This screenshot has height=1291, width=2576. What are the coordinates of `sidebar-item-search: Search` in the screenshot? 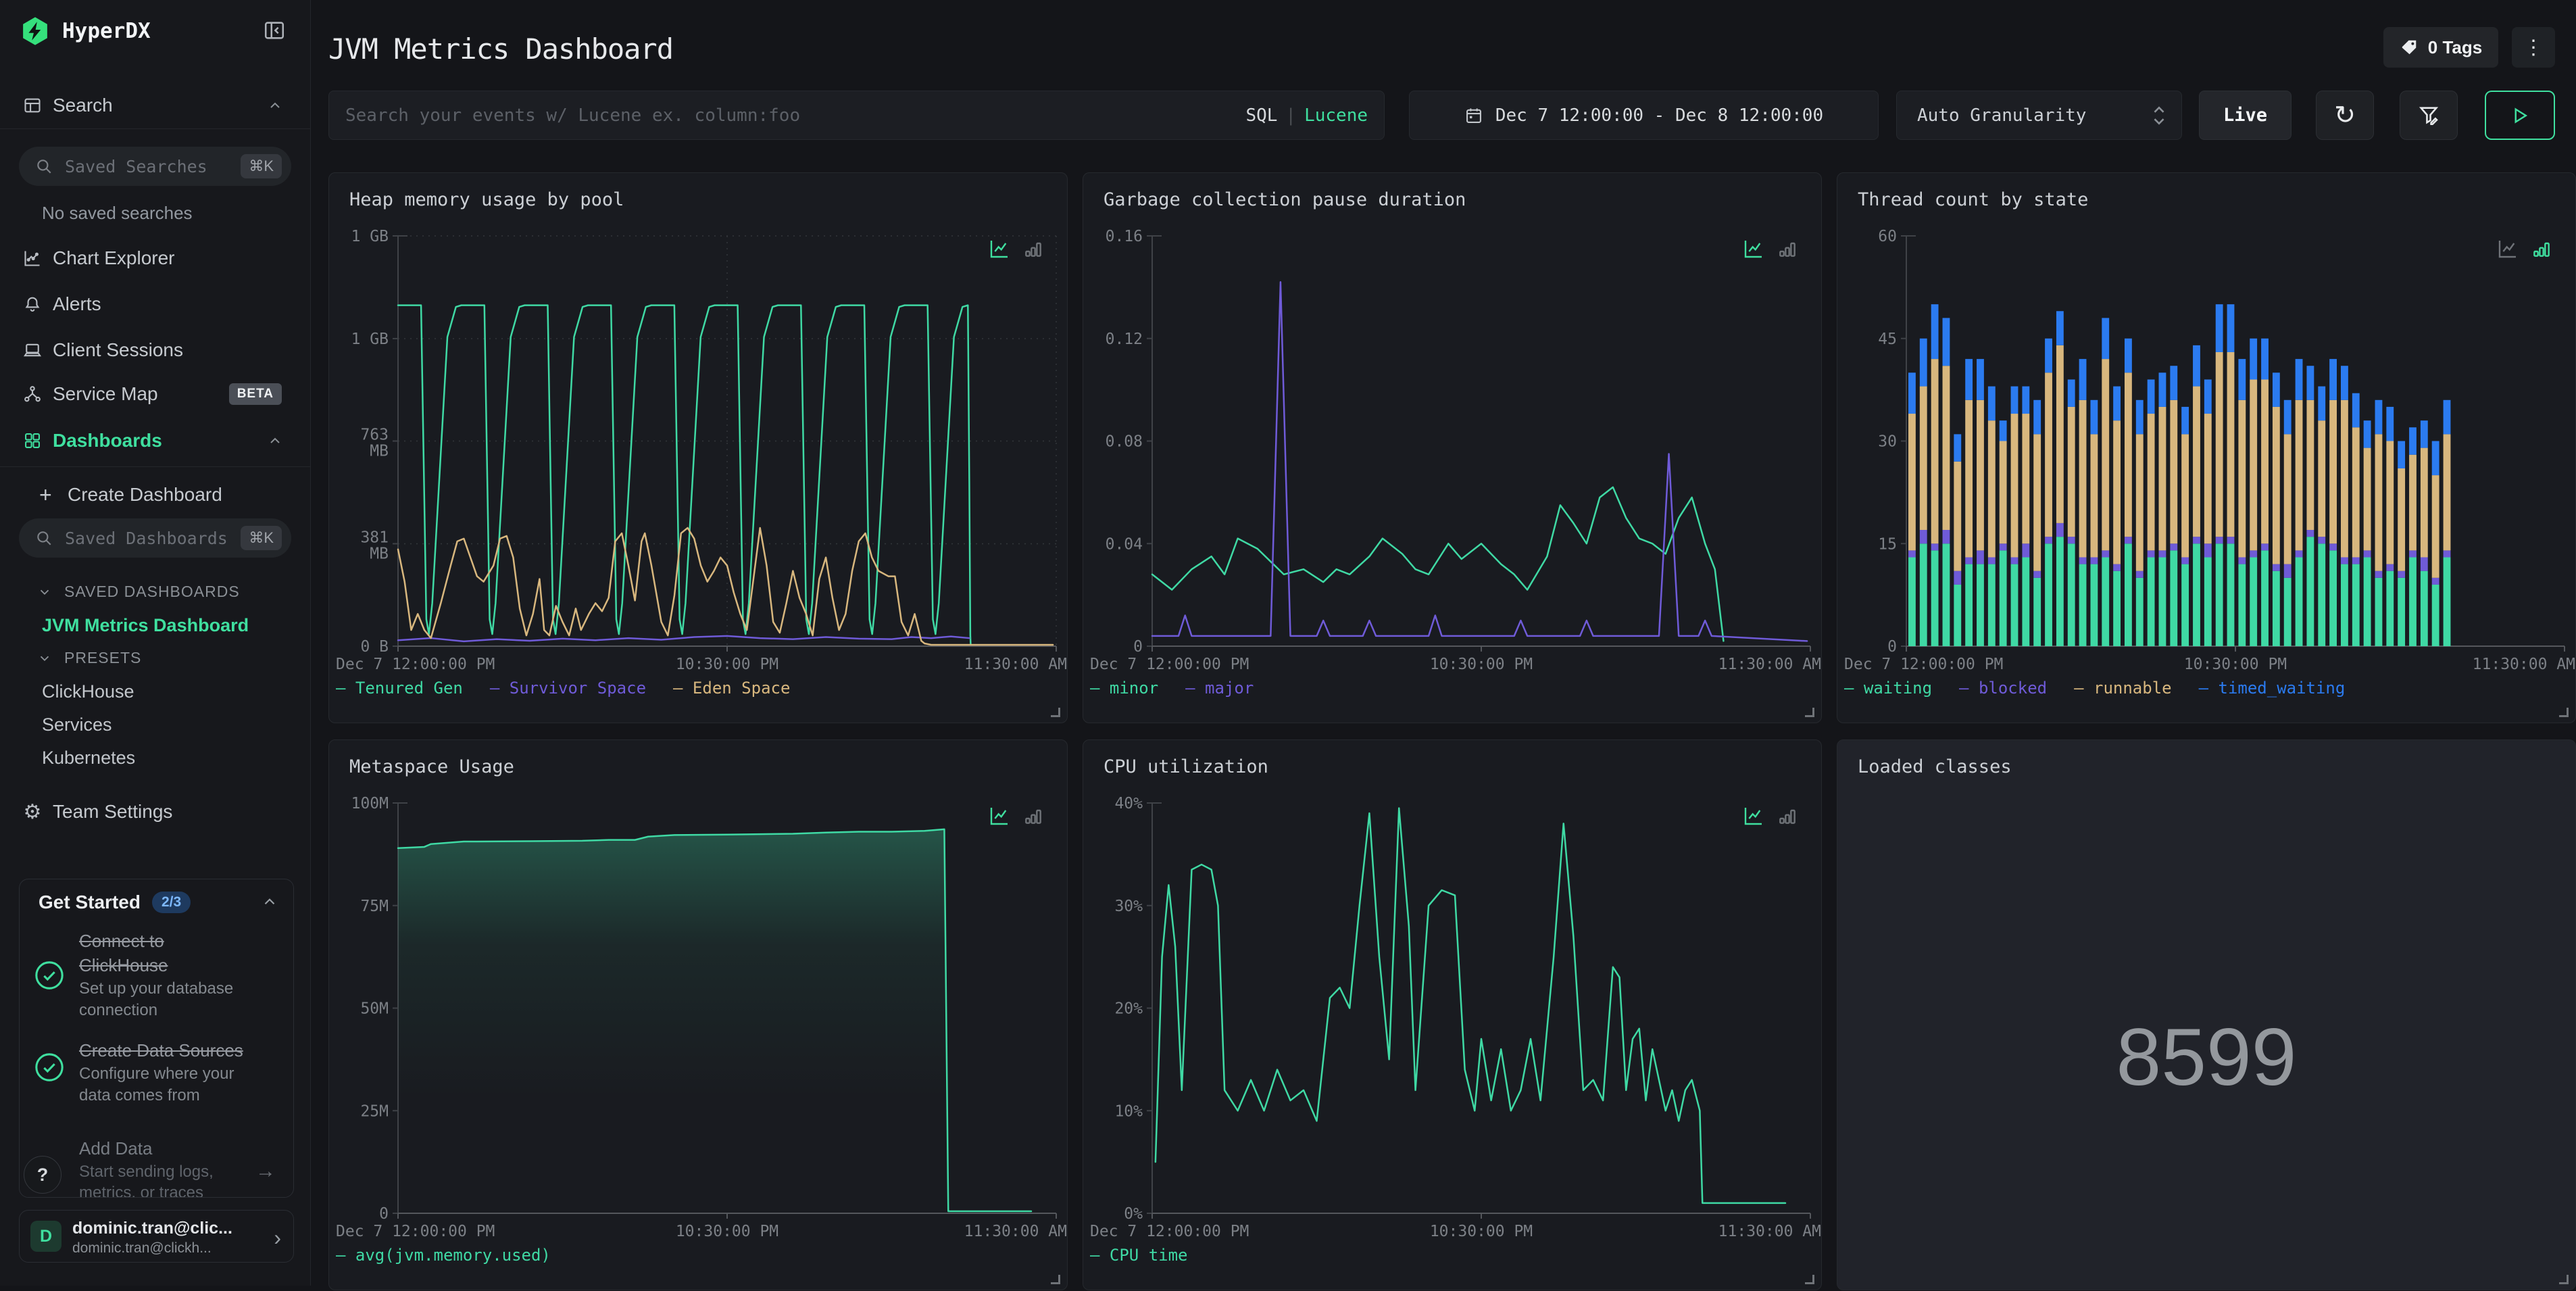 It's located at (155, 105).